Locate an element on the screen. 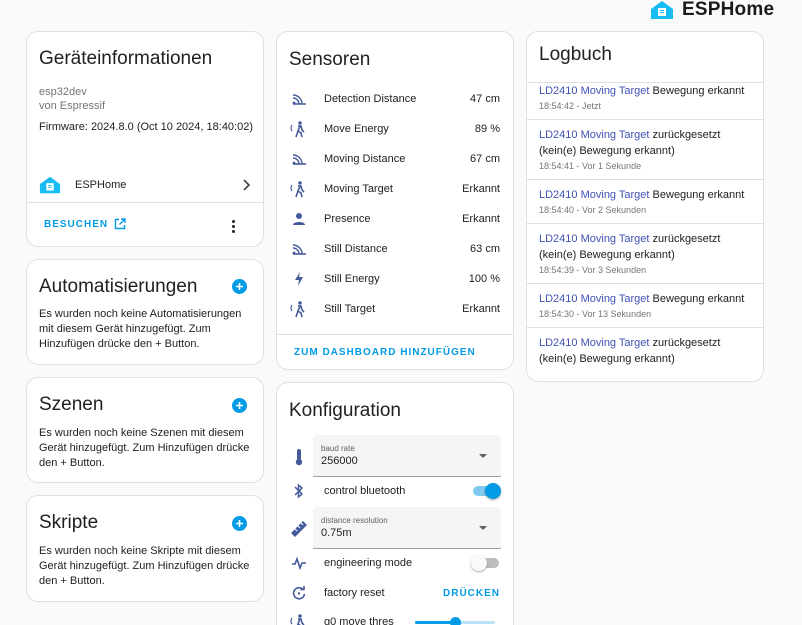 Image resolution: width=802 pixels, height=625 pixels. add-scene-button is located at coordinates (239, 405).